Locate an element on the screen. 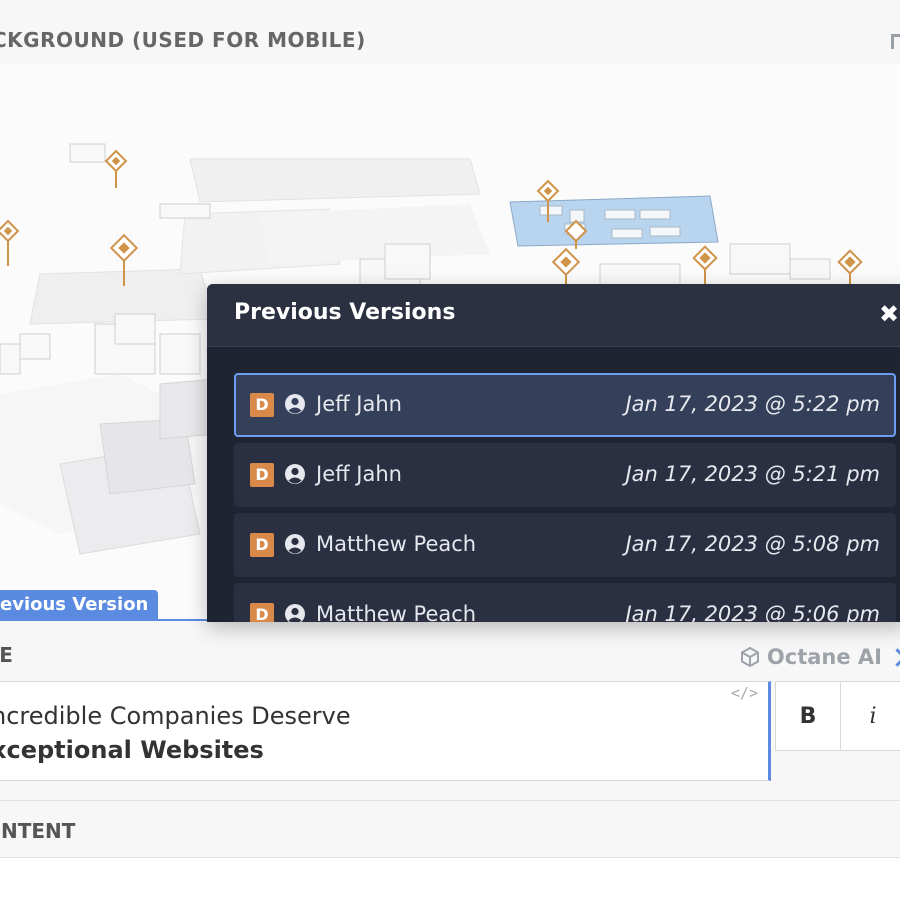 This screenshot has height=900, width=900. modal-title: Previous Versions is located at coordinates (345, 312).